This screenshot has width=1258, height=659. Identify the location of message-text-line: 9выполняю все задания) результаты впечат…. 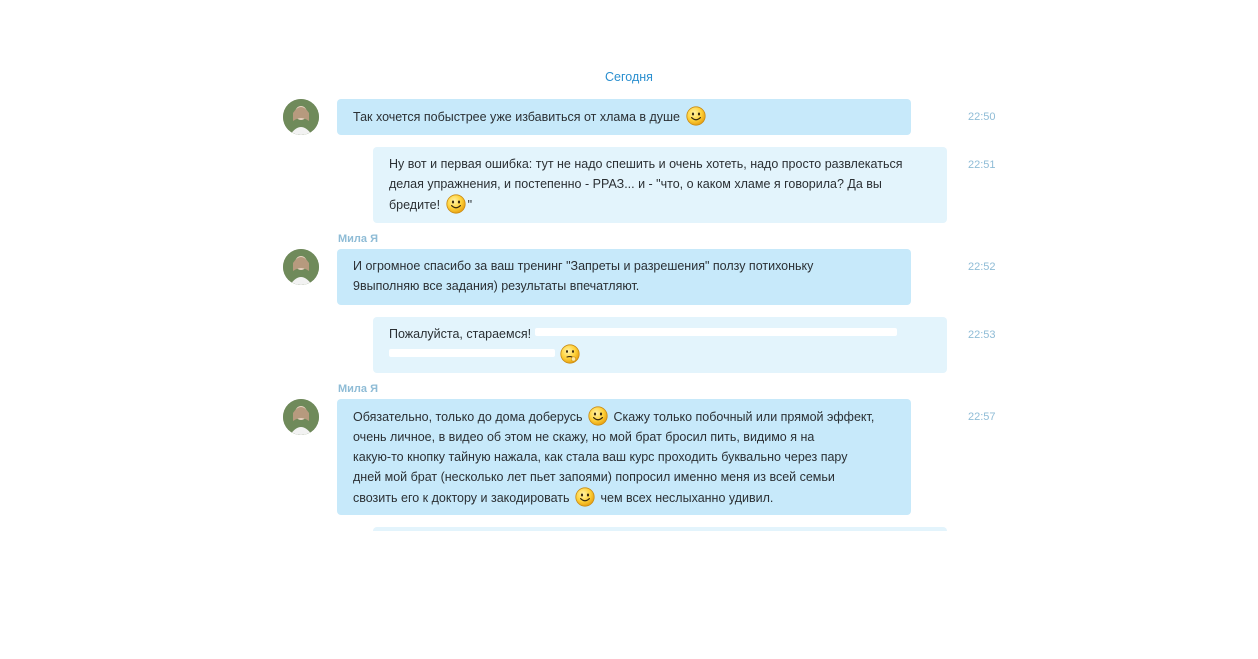
(496, 286).